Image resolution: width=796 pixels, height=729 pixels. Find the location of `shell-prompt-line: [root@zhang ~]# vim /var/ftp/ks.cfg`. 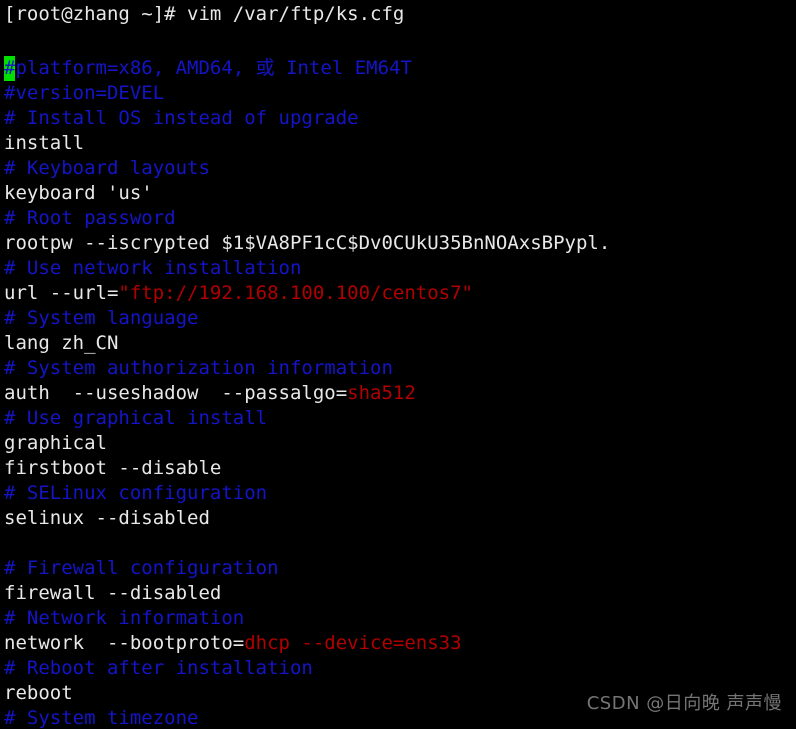

shell-prompt-line: [root@zhang ~]# vim /var/ftp/ks.cfg is located at coordinates (204, 14).